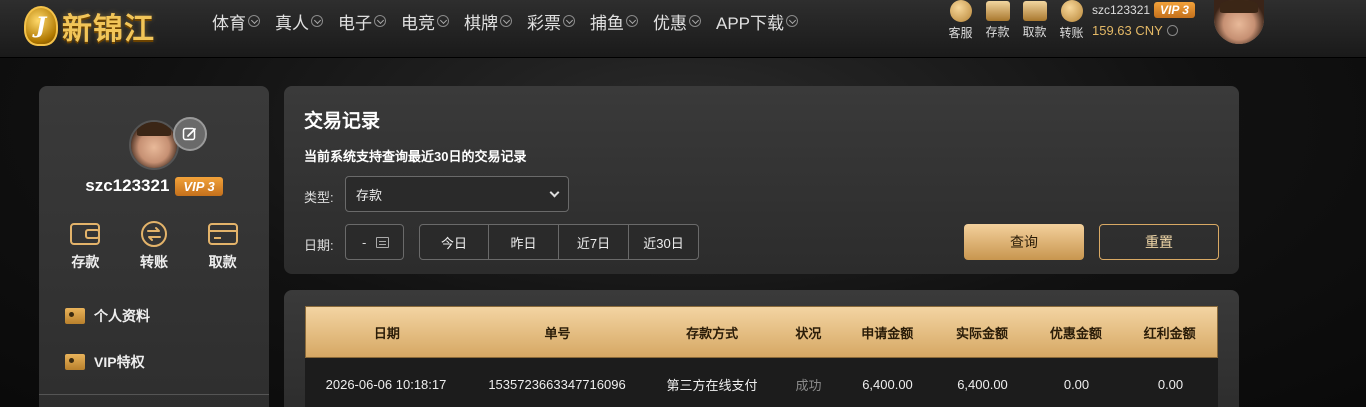  What do you see at coordinates (199, 186) in the screenshot?
I see `sidebar-vip-badge: VIP 3` at bounding box center [199, 186].